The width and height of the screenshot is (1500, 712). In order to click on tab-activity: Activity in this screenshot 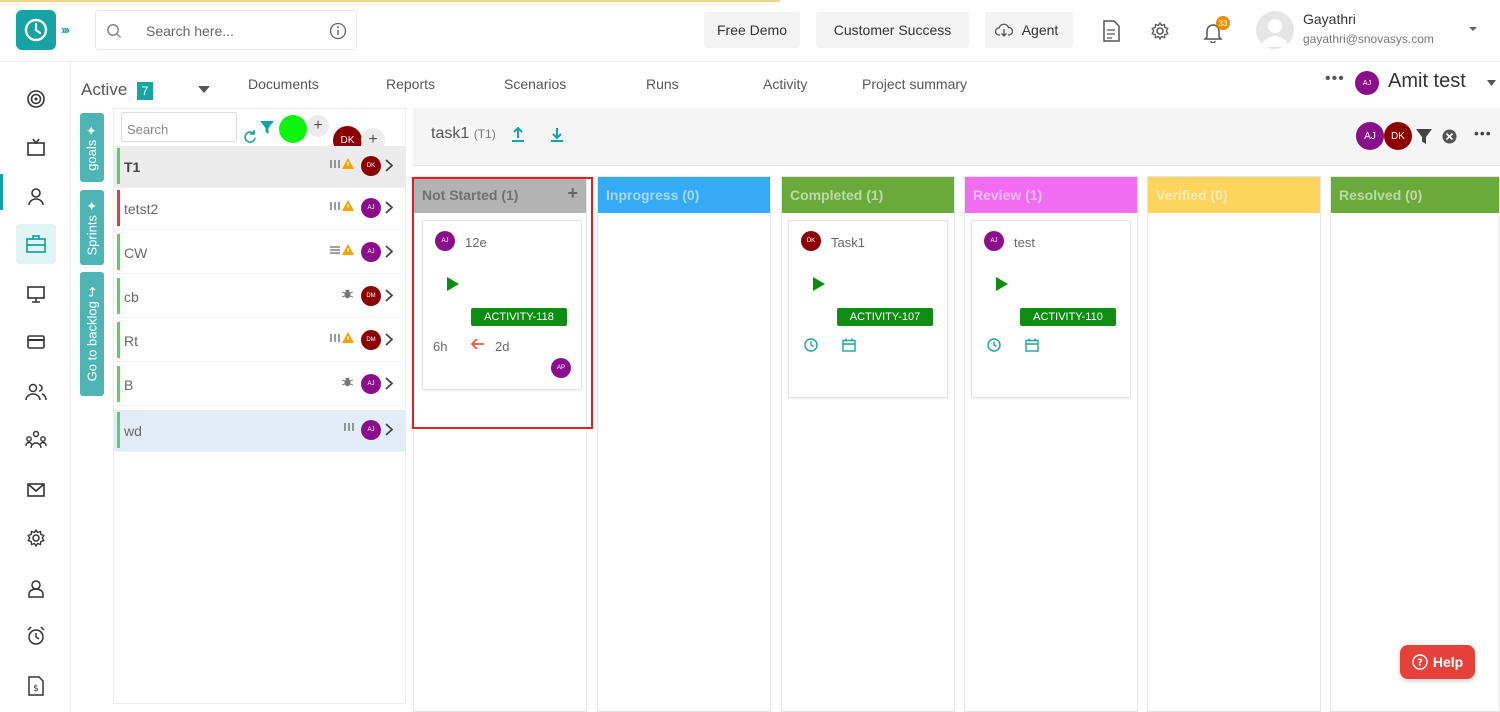, I will do `click(785, 84)`.